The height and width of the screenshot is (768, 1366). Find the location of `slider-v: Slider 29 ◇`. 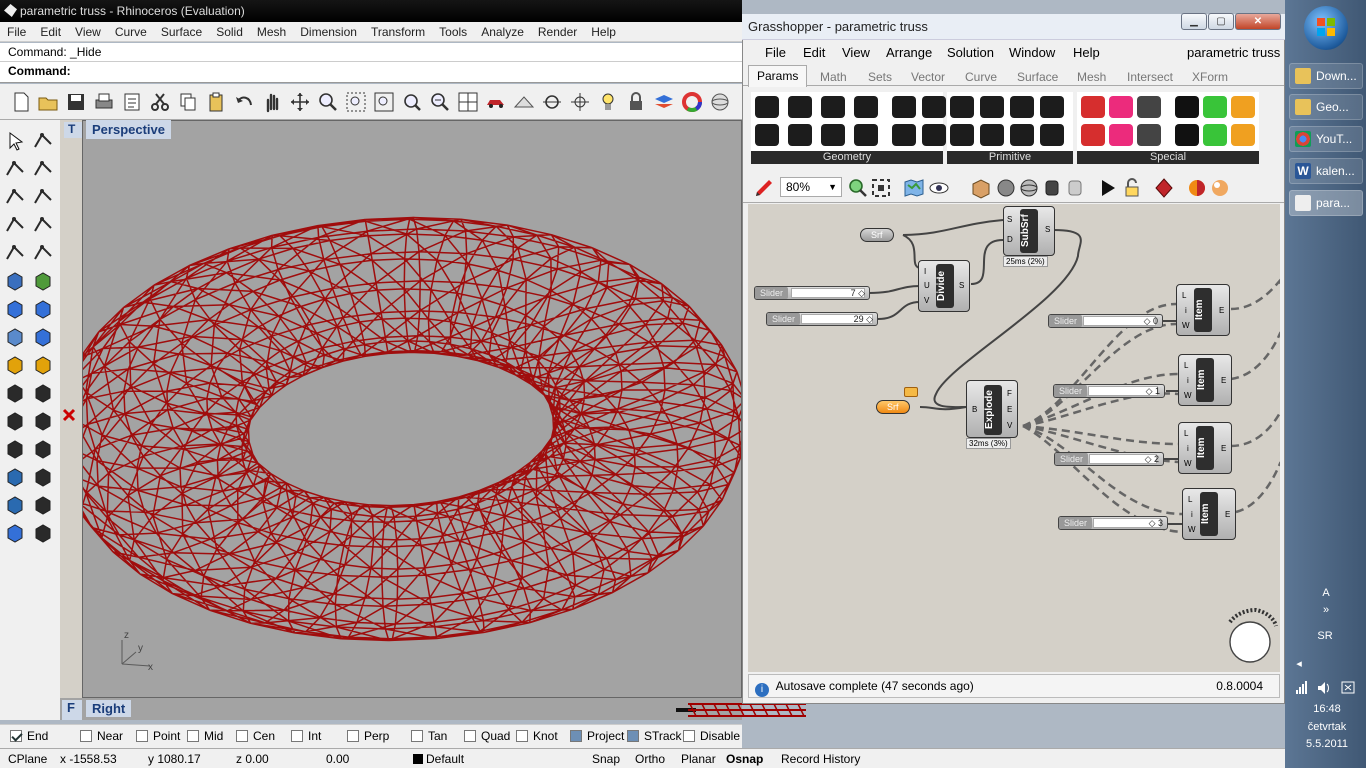

slider-v: Slider 29 ◇ is located at coordinates (822, 319).